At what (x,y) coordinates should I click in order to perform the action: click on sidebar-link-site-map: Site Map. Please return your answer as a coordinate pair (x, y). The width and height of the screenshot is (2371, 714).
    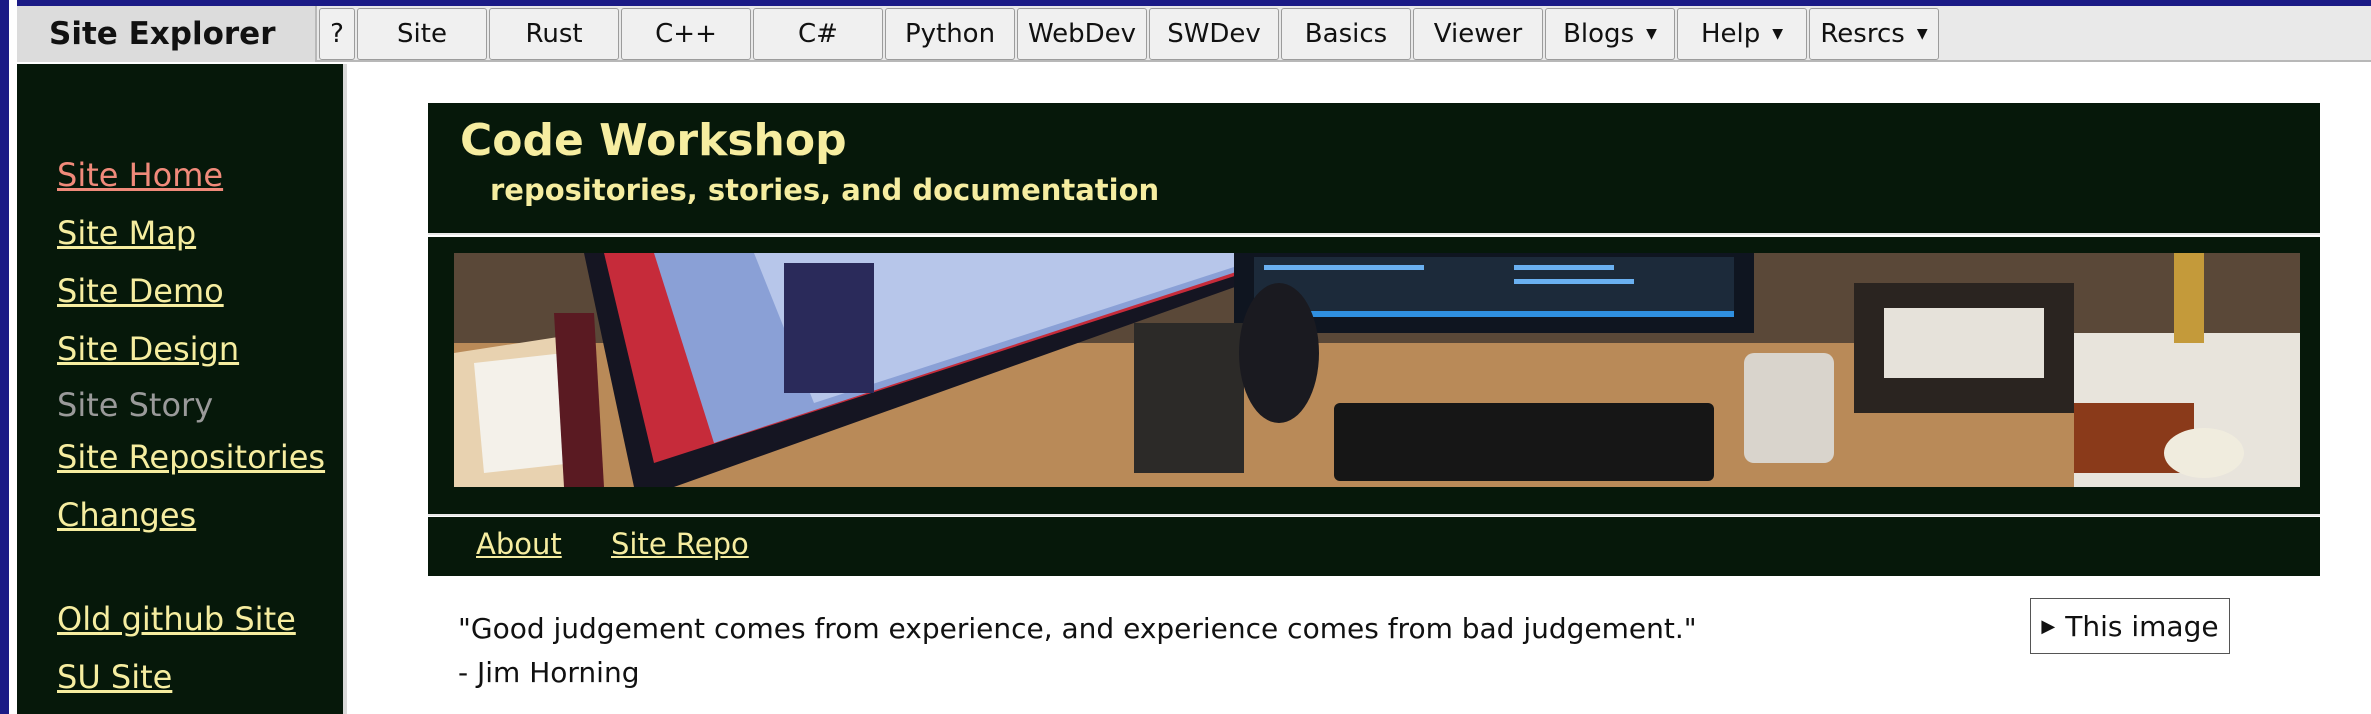
    Looking at the image, I should click on (126, 233).